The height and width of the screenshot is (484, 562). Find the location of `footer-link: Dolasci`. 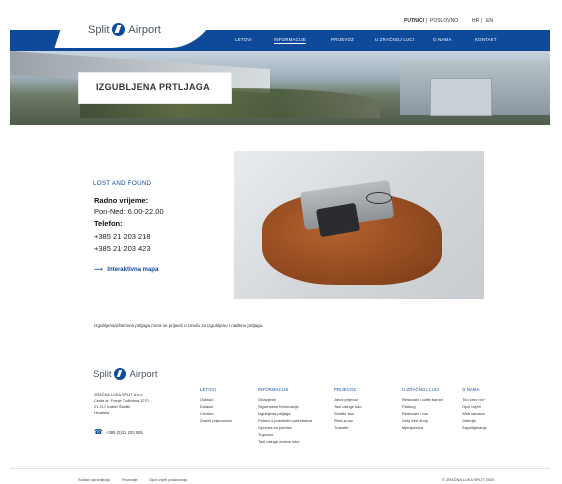

footer-link: Dolasci is located at coordinates (206, 406).